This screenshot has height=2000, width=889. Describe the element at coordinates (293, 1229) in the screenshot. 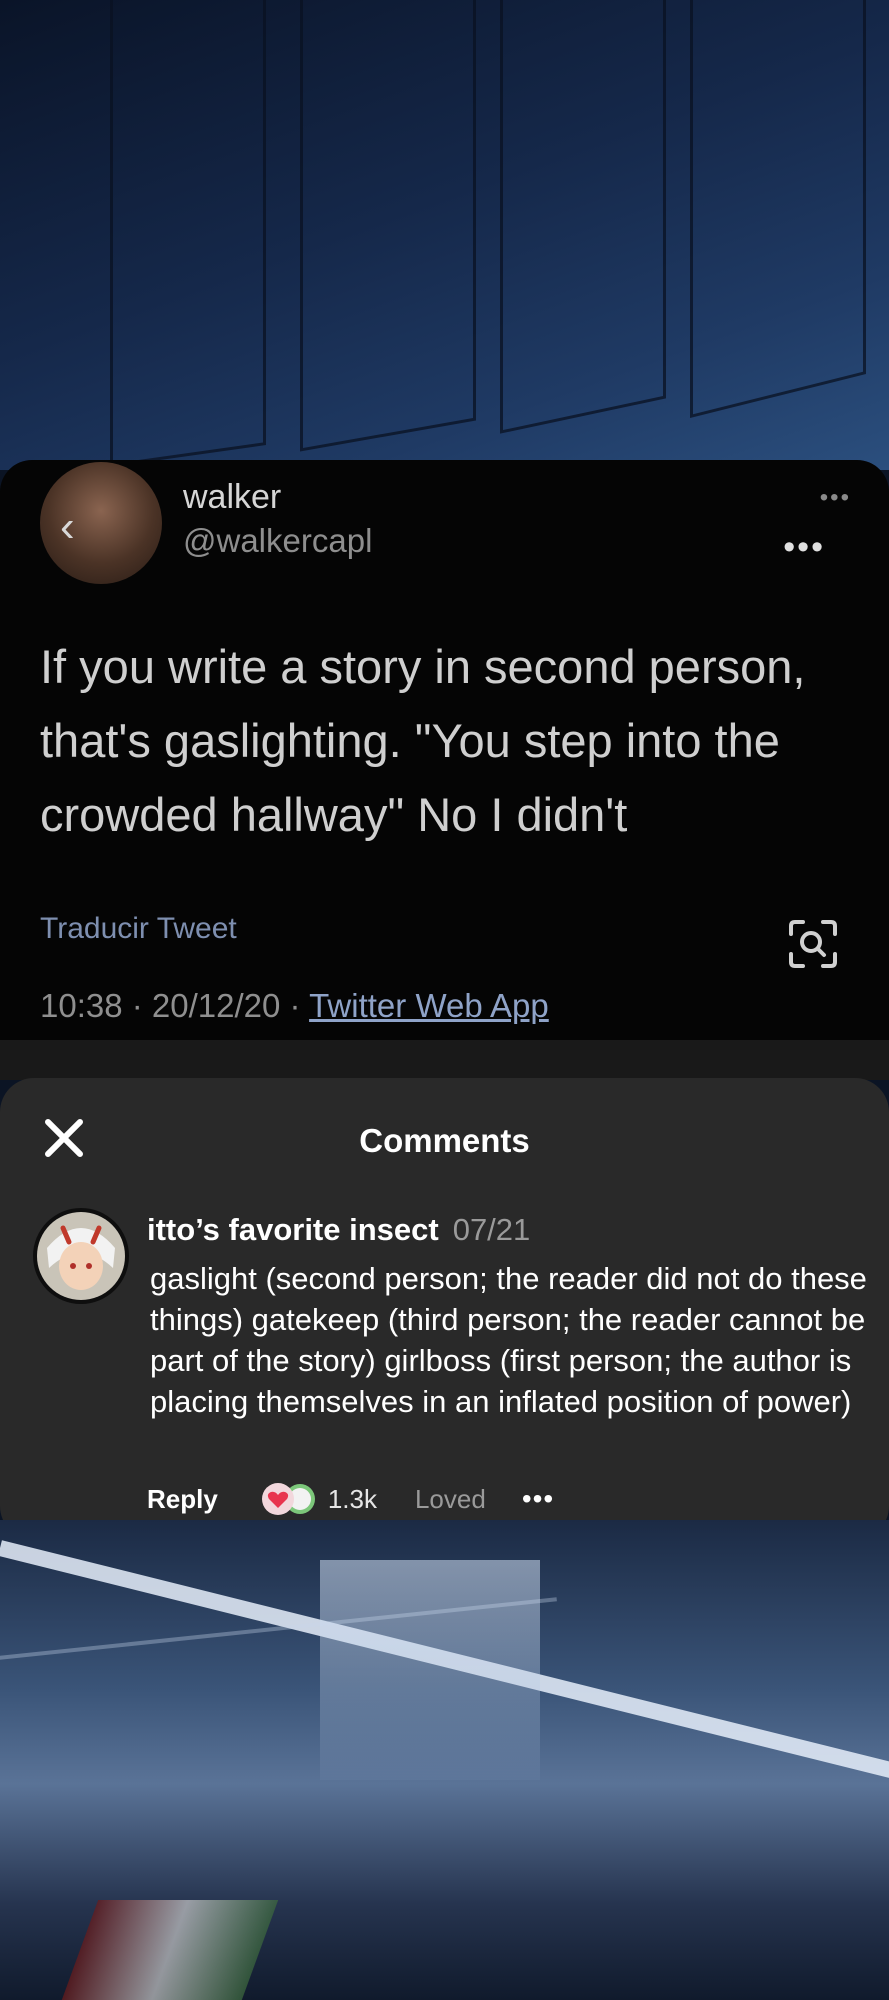

I see `comment-username-text: itto’s favorite insect` at that location.